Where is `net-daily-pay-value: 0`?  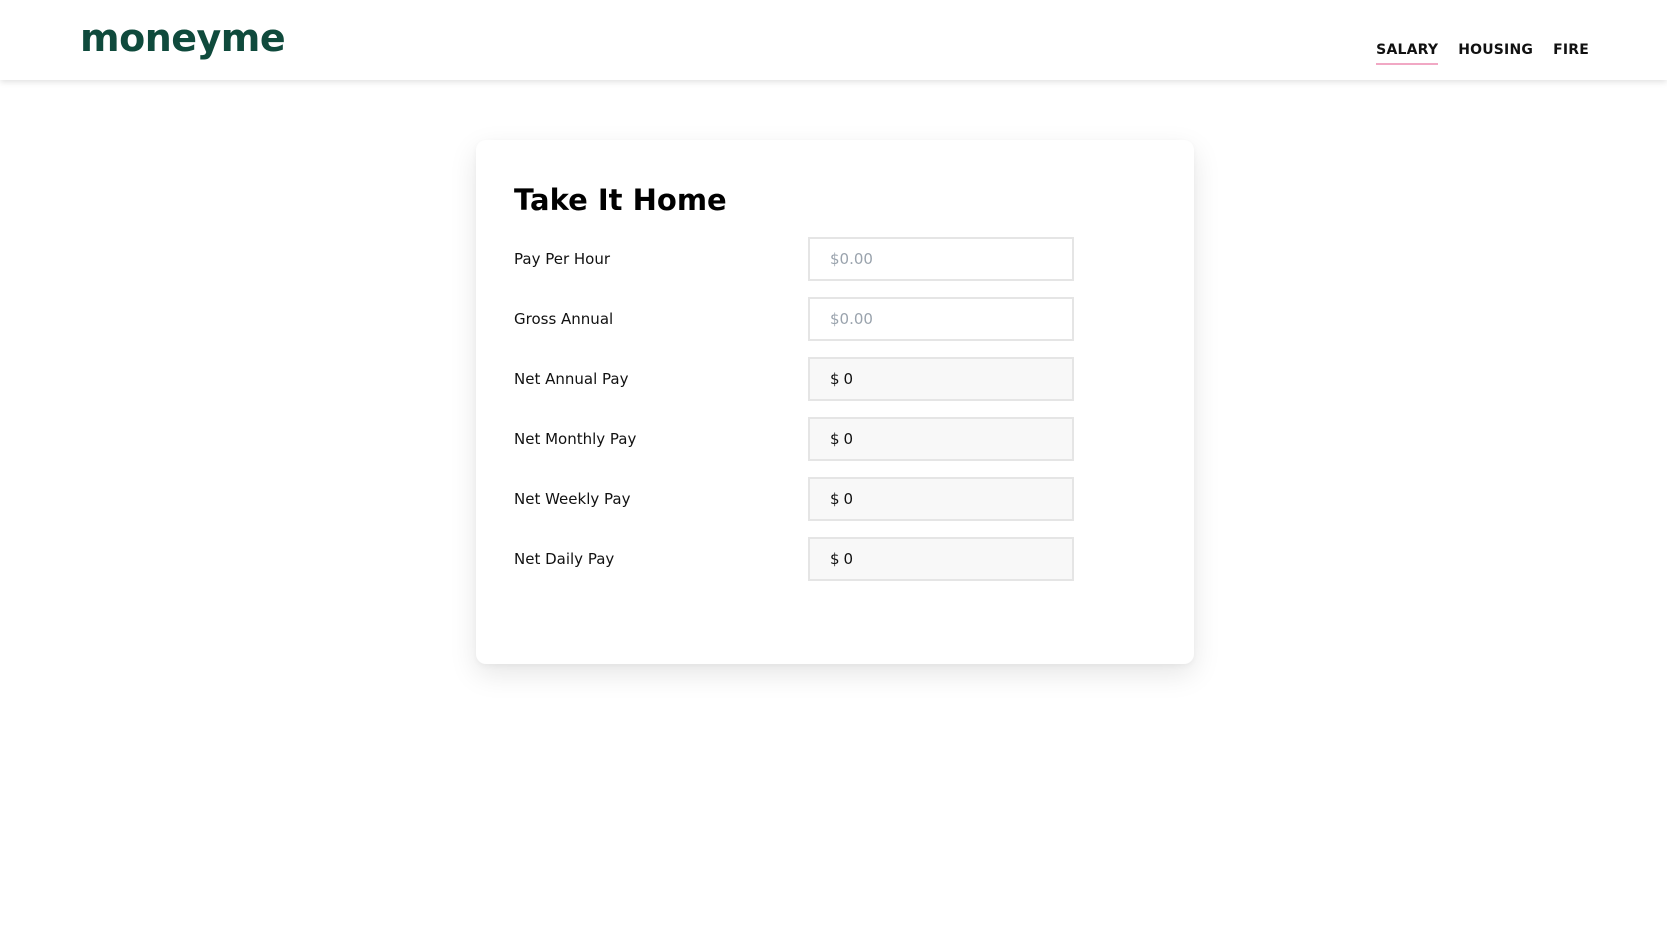
net-daily-pay-value: 0 is located at coordinates (848, 559).